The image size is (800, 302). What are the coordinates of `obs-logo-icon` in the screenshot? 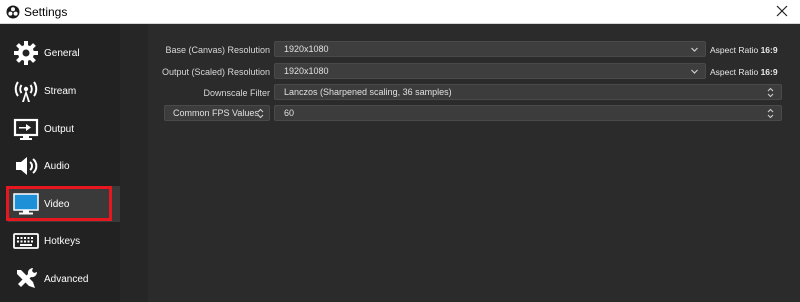 It's located at (13, 12).